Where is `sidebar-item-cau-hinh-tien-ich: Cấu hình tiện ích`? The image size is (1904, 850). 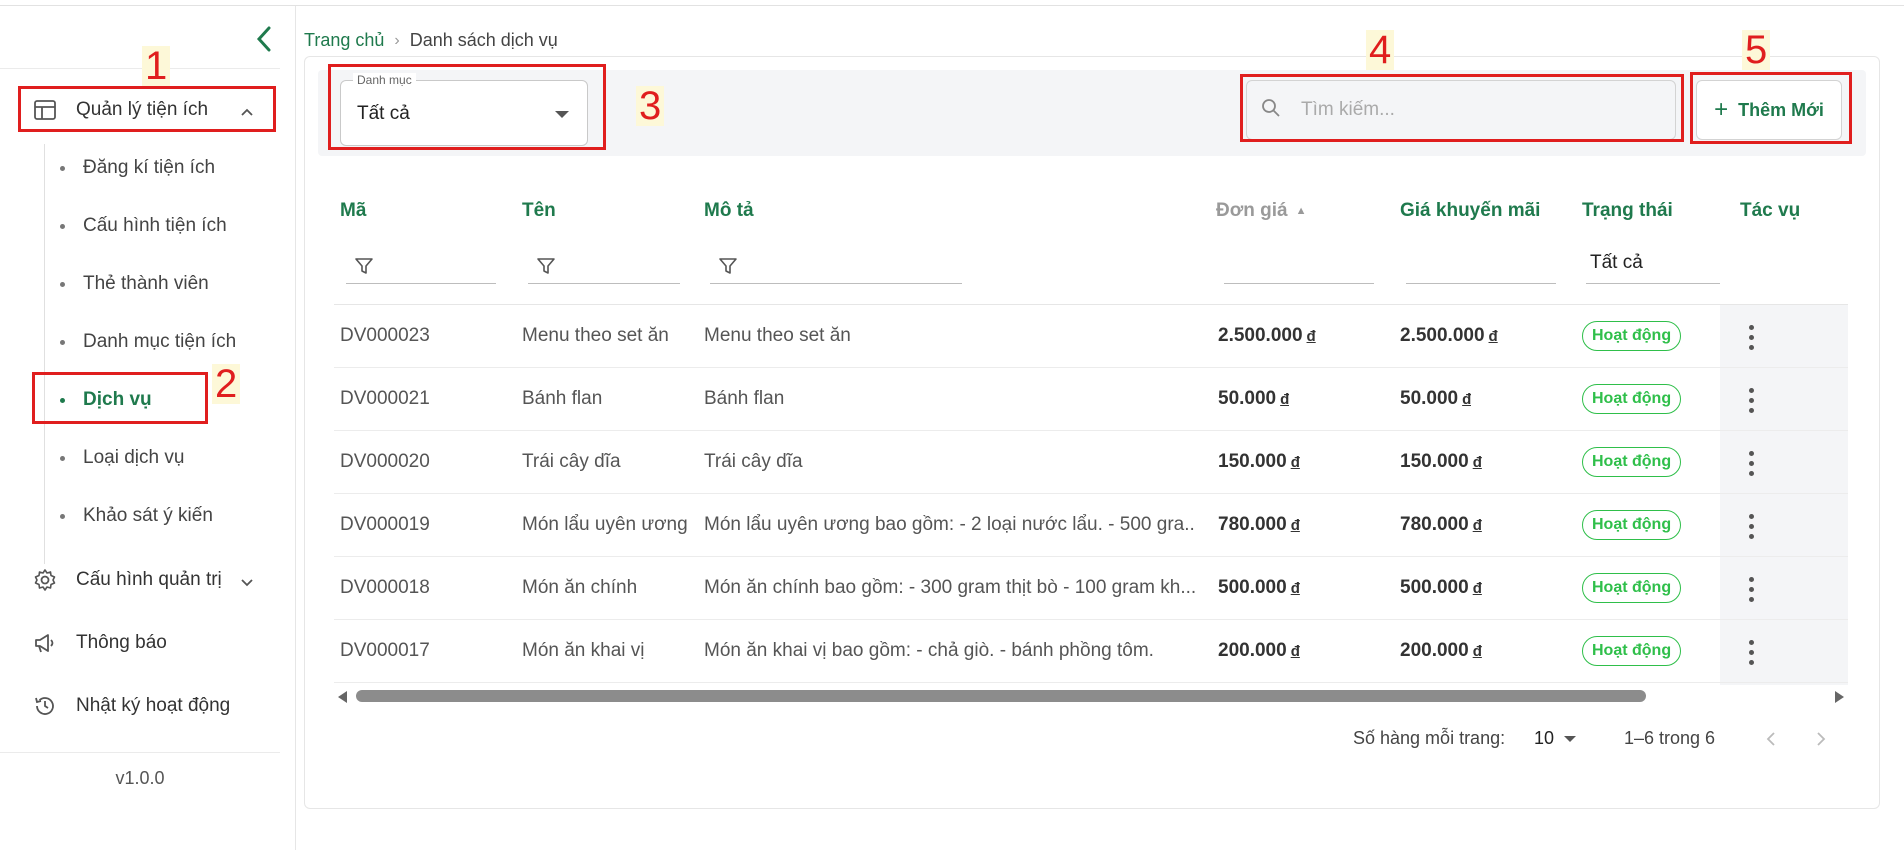
sidebar-item-cau-hinh-tien-ich: Cấu hình tiện ích is located at coordinates (160, 226).